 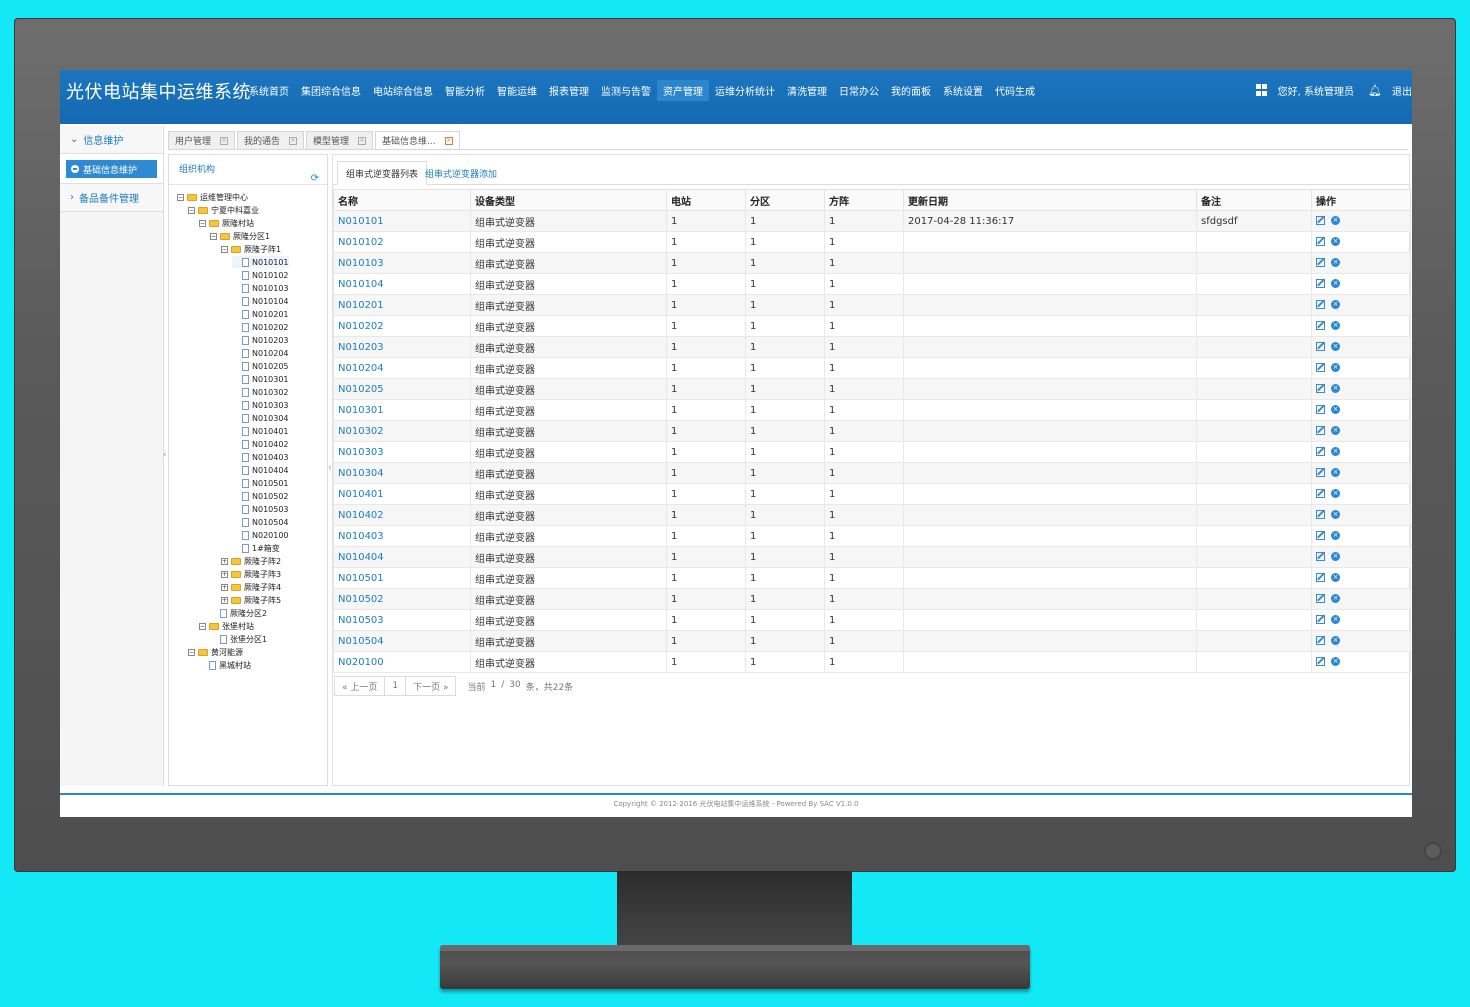 What do you see at coordinates (260, 314) in the screenshot?
I see `tree-node: N010201` at bounding box center [260, 314].